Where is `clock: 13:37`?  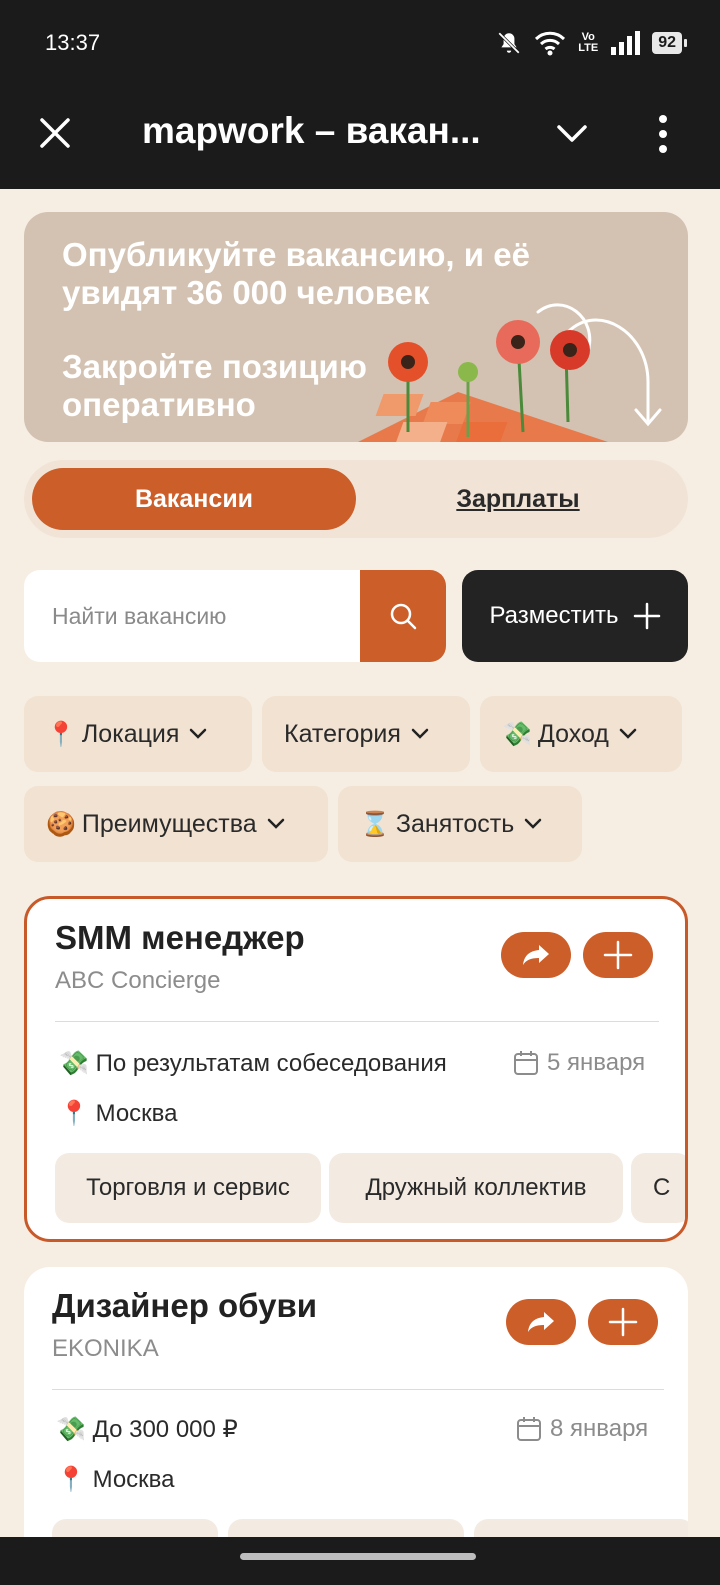 clock: 13:37 is located at coordinates (73, 42).